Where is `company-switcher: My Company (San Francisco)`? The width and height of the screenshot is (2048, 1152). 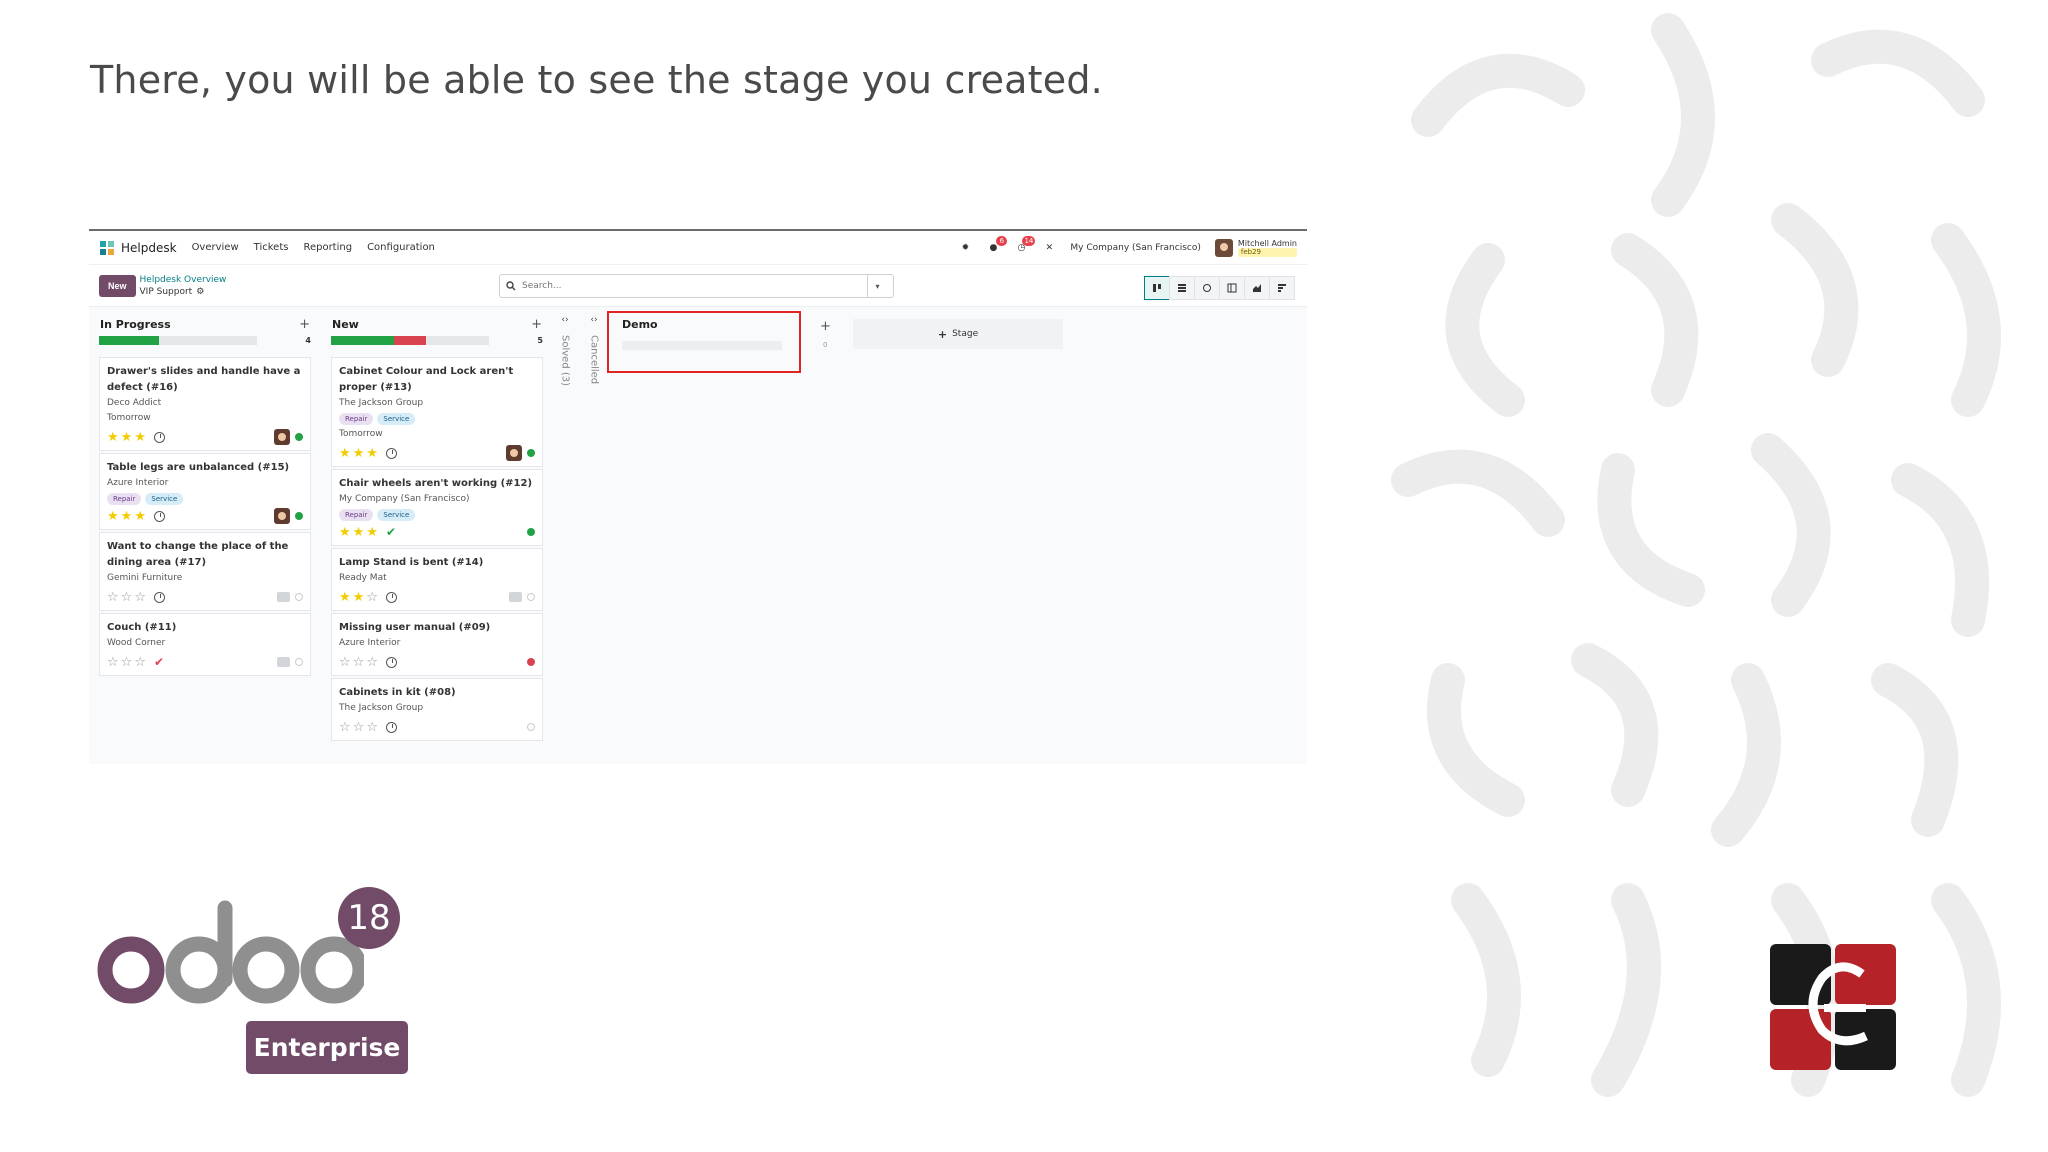 company-switcher: My Company (San Francisco) is located at coordinates (1135, 248).